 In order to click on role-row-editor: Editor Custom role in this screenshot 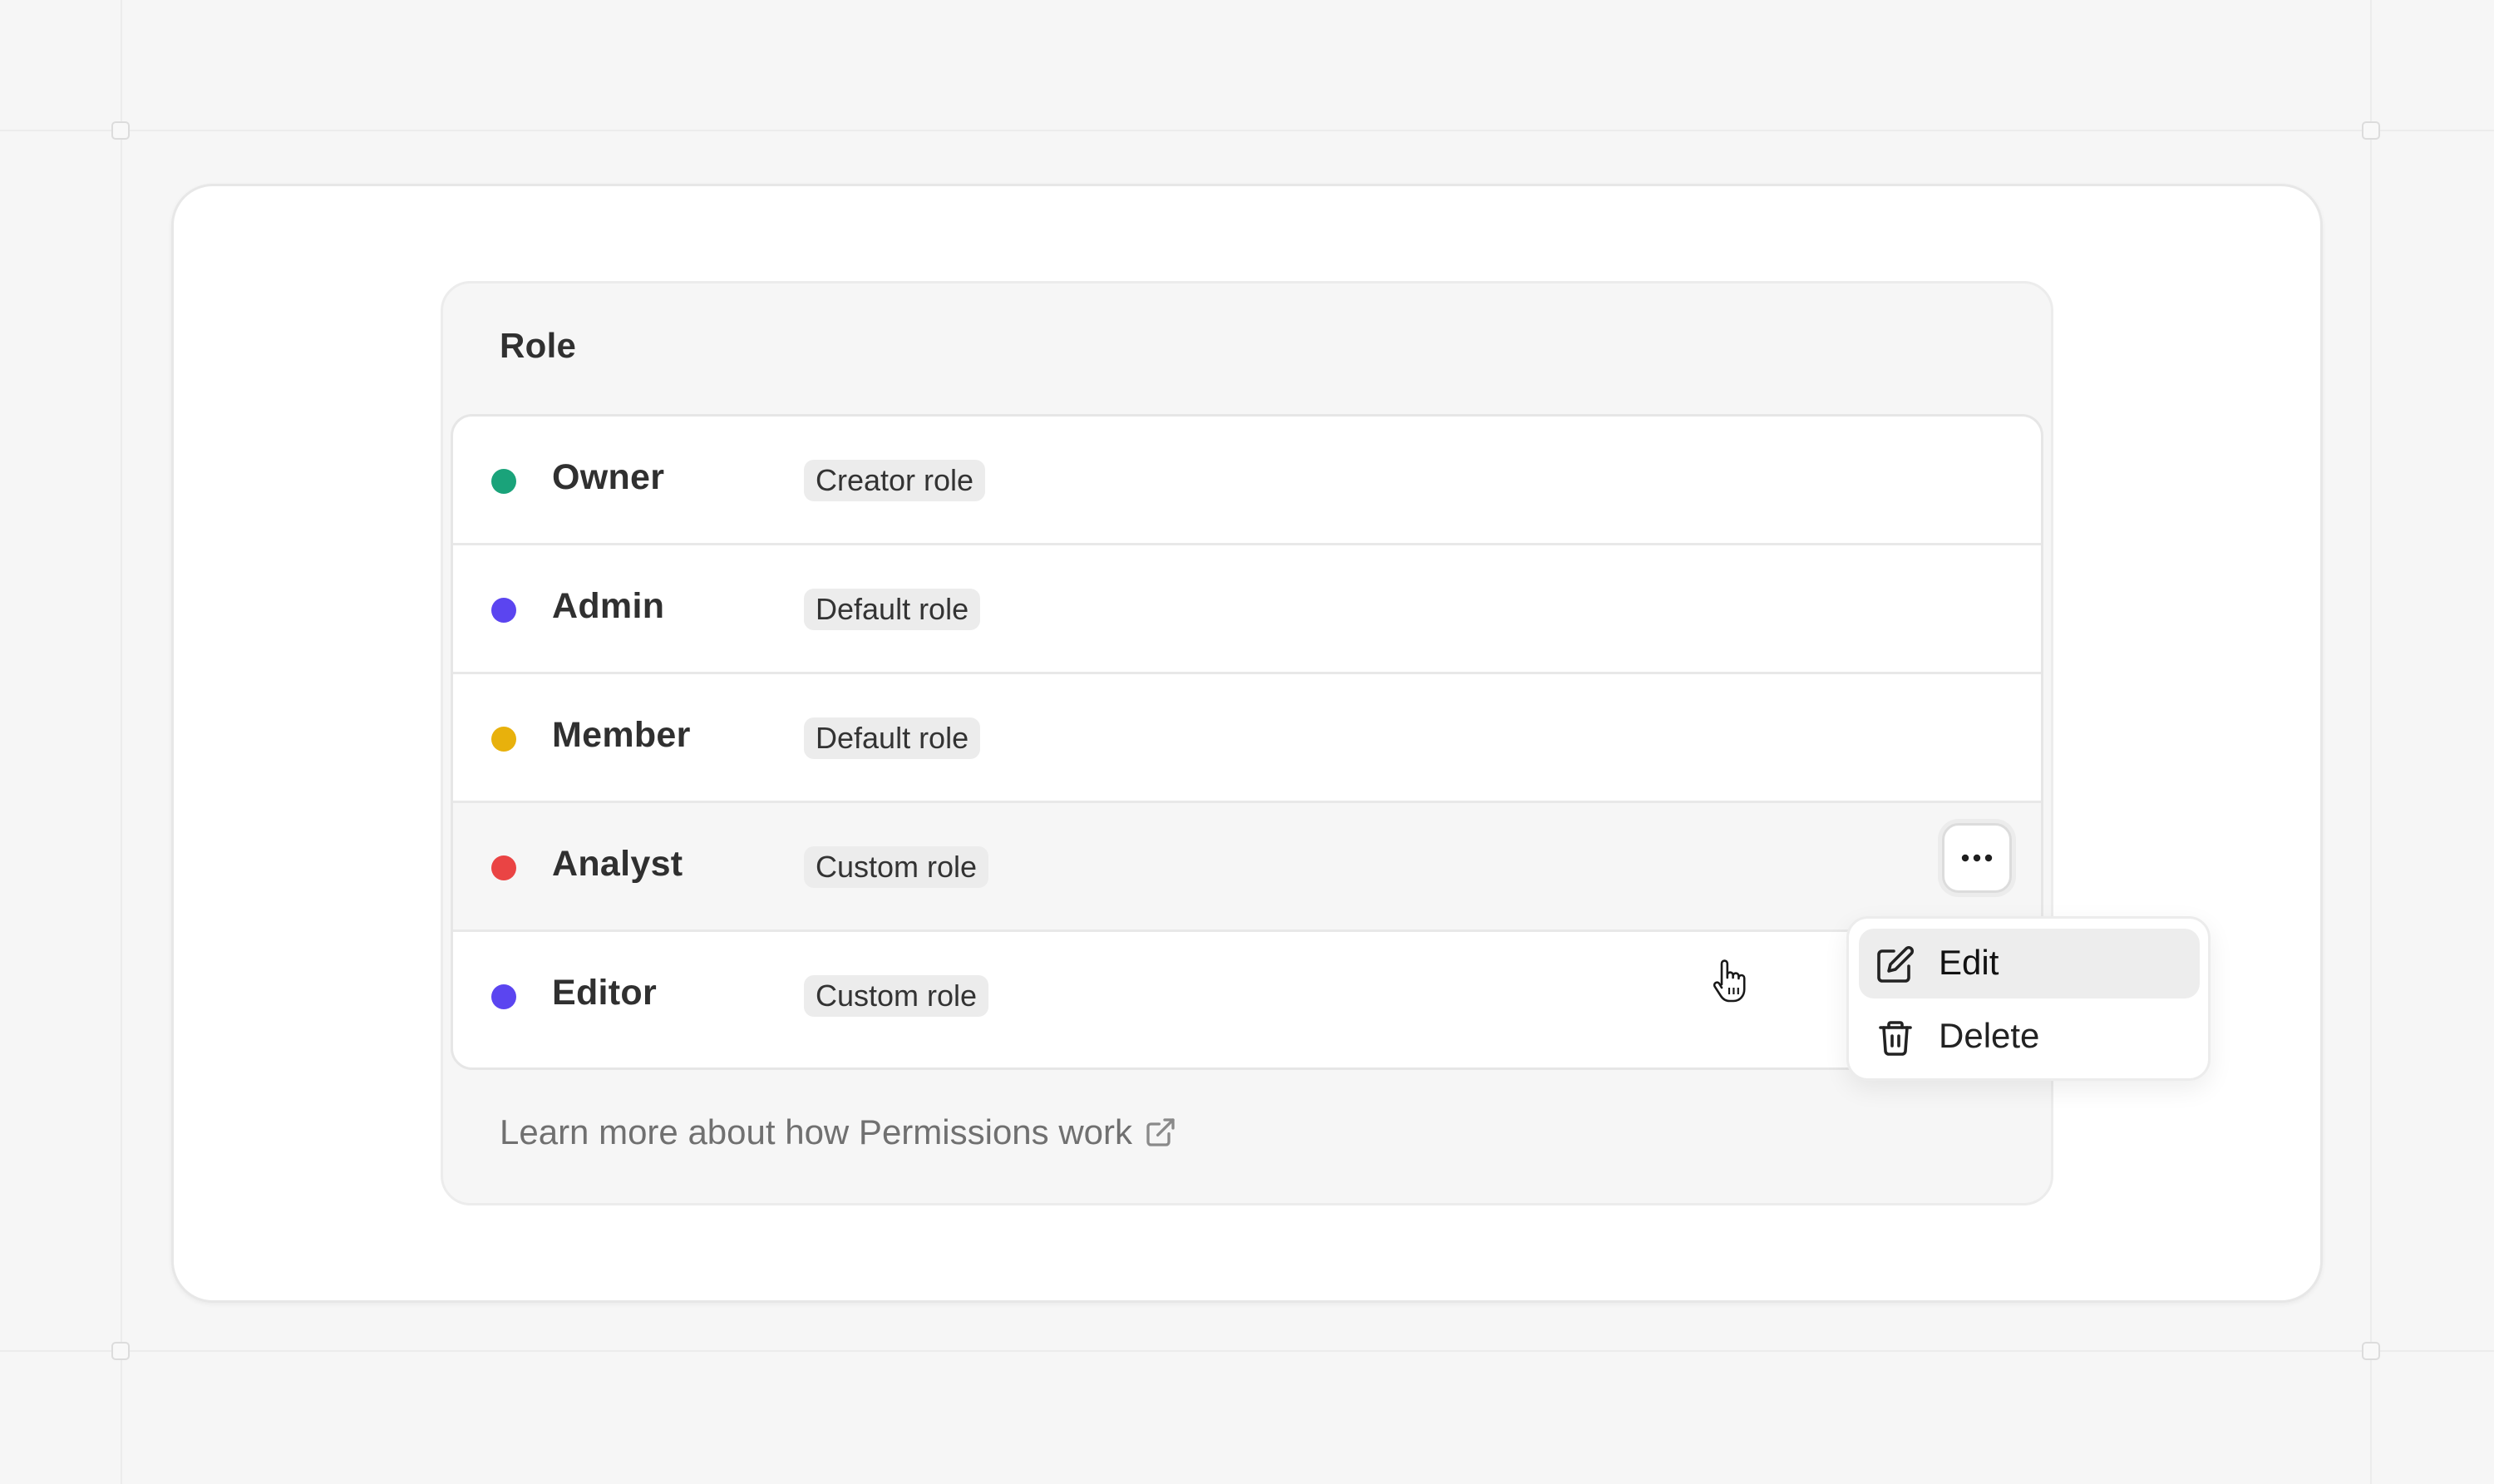, I will do `click(1247, 996)`.